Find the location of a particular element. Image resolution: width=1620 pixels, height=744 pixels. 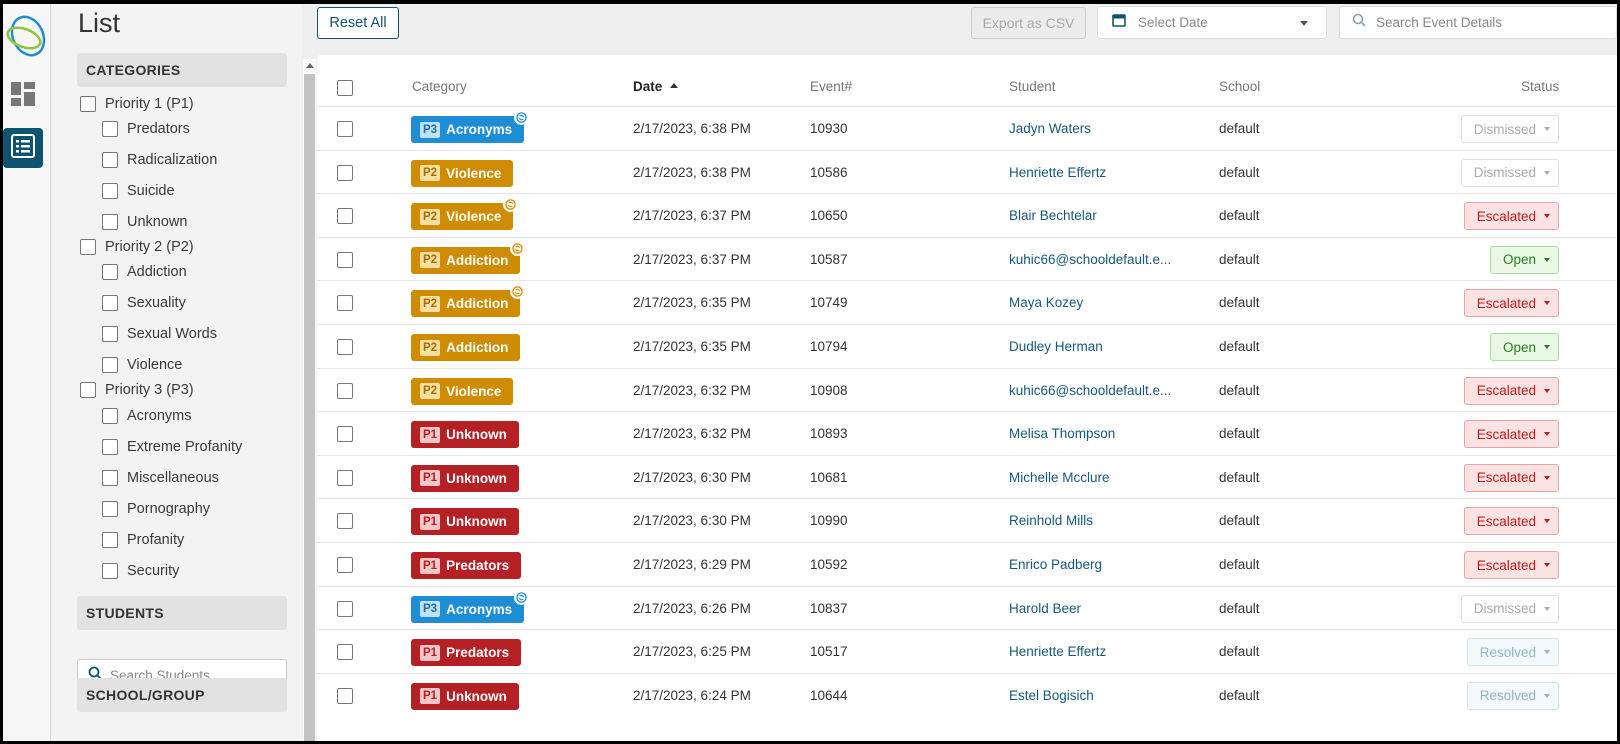

filter-sexual-words: Sexual Words is located at coordinates (159, 334).